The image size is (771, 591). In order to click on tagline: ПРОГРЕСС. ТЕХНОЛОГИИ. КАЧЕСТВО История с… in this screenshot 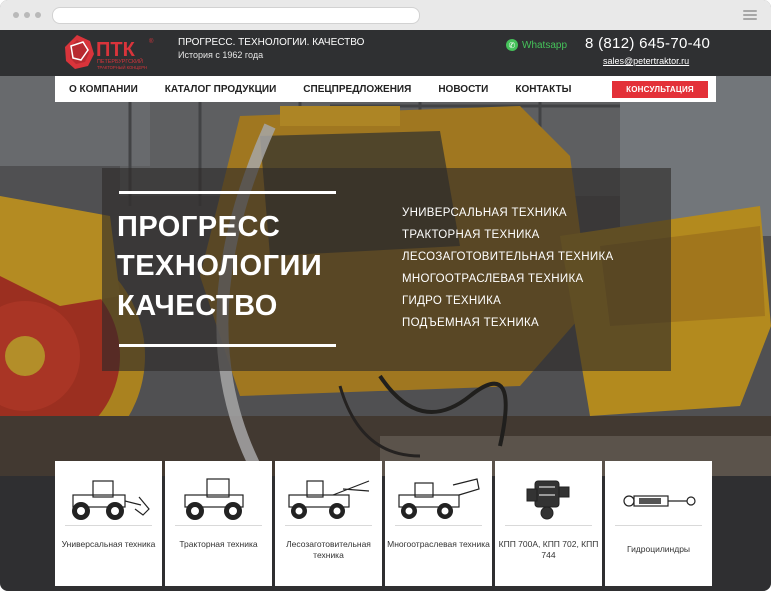, I will do `click(271, 49)`.